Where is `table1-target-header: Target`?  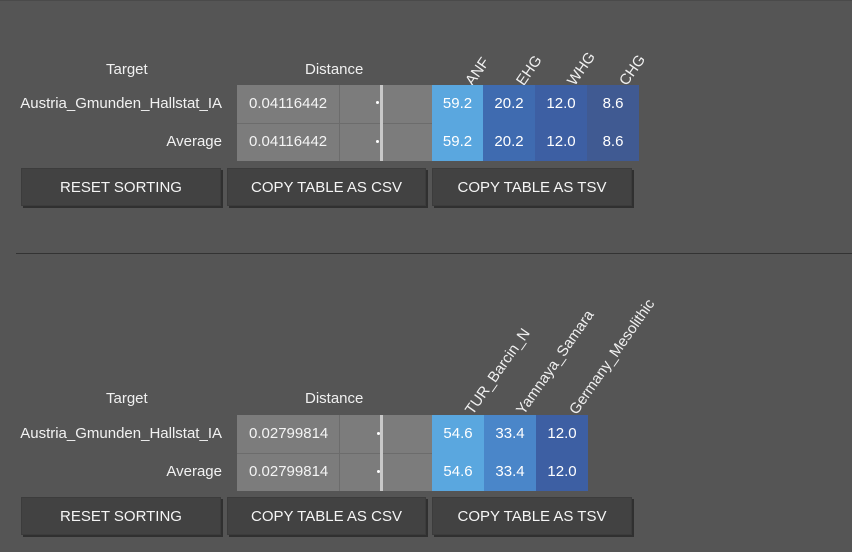
table1-target-header: Target is located at coordinates (127, 69).